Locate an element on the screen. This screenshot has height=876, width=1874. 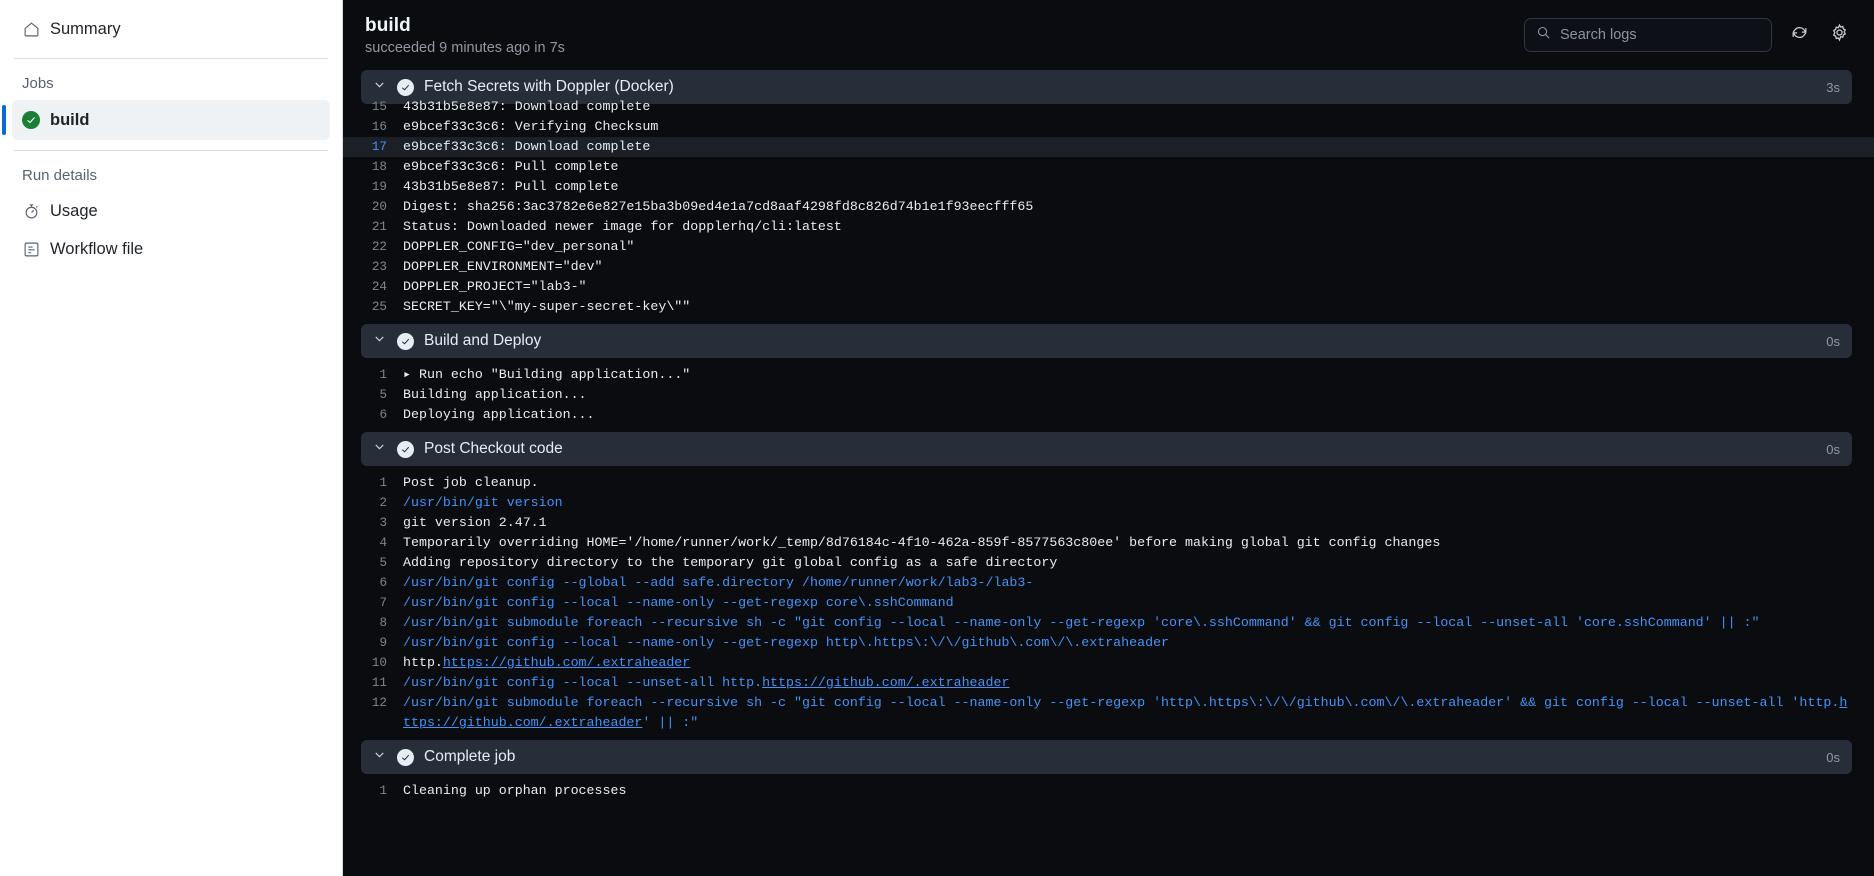
log-line-number: 11 is located at coordinates (373, 683).